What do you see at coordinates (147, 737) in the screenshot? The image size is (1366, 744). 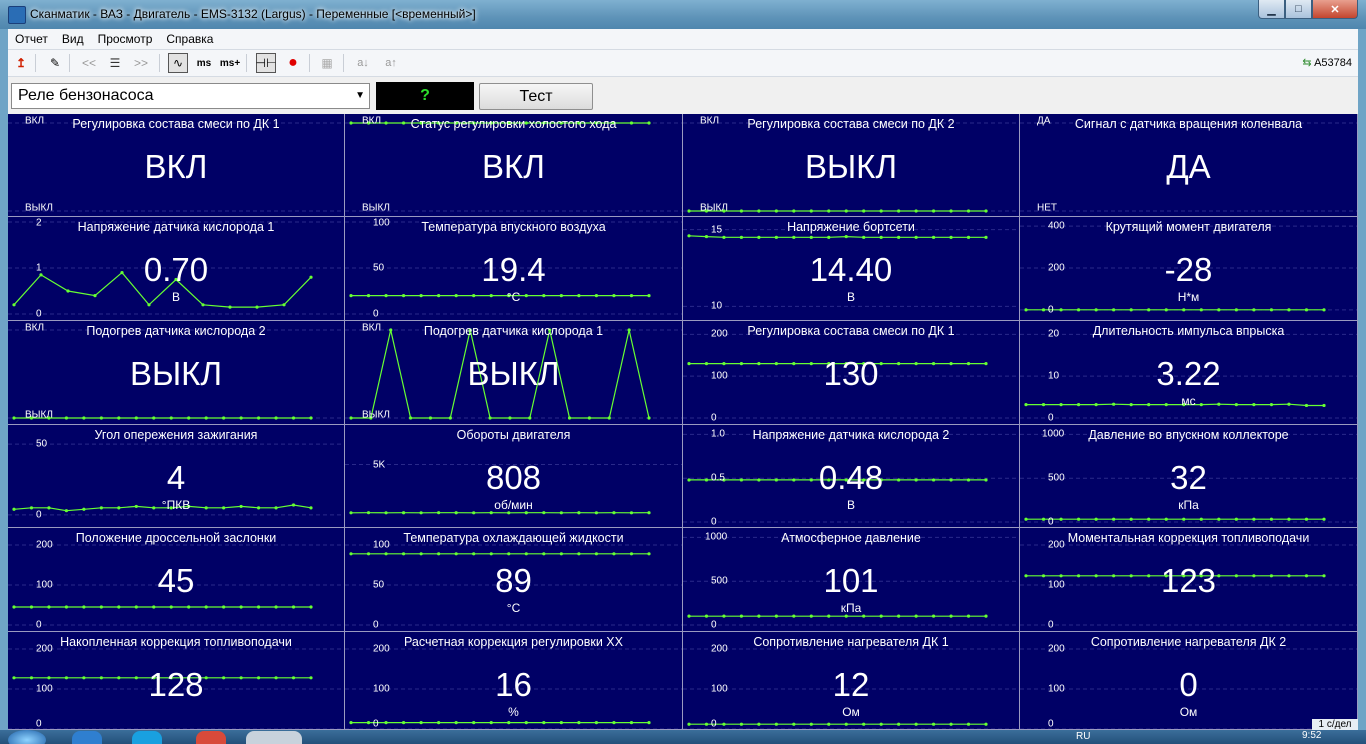 I see `skype-icon` at bounding box center [147, 737].